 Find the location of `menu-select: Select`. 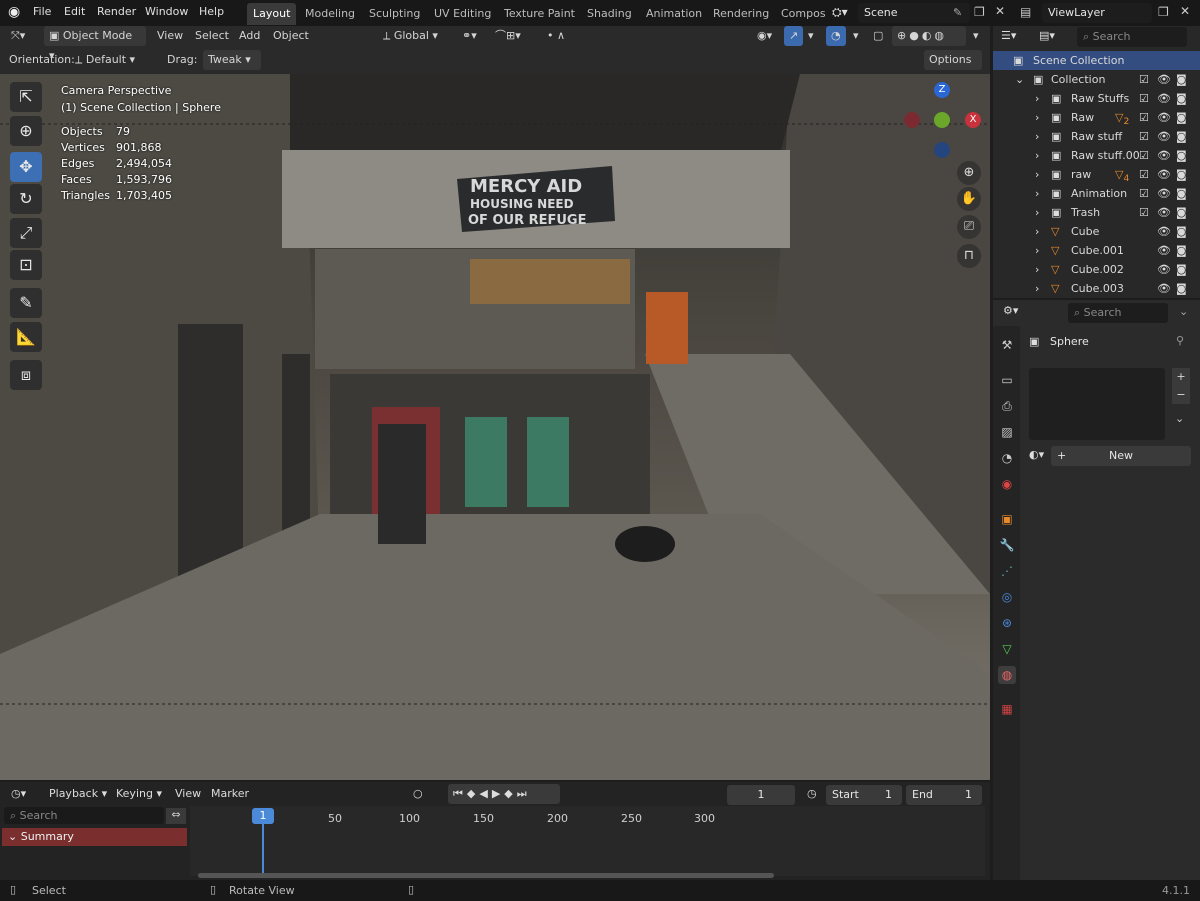

menu-select: Select is located at coordinates (212, 36).